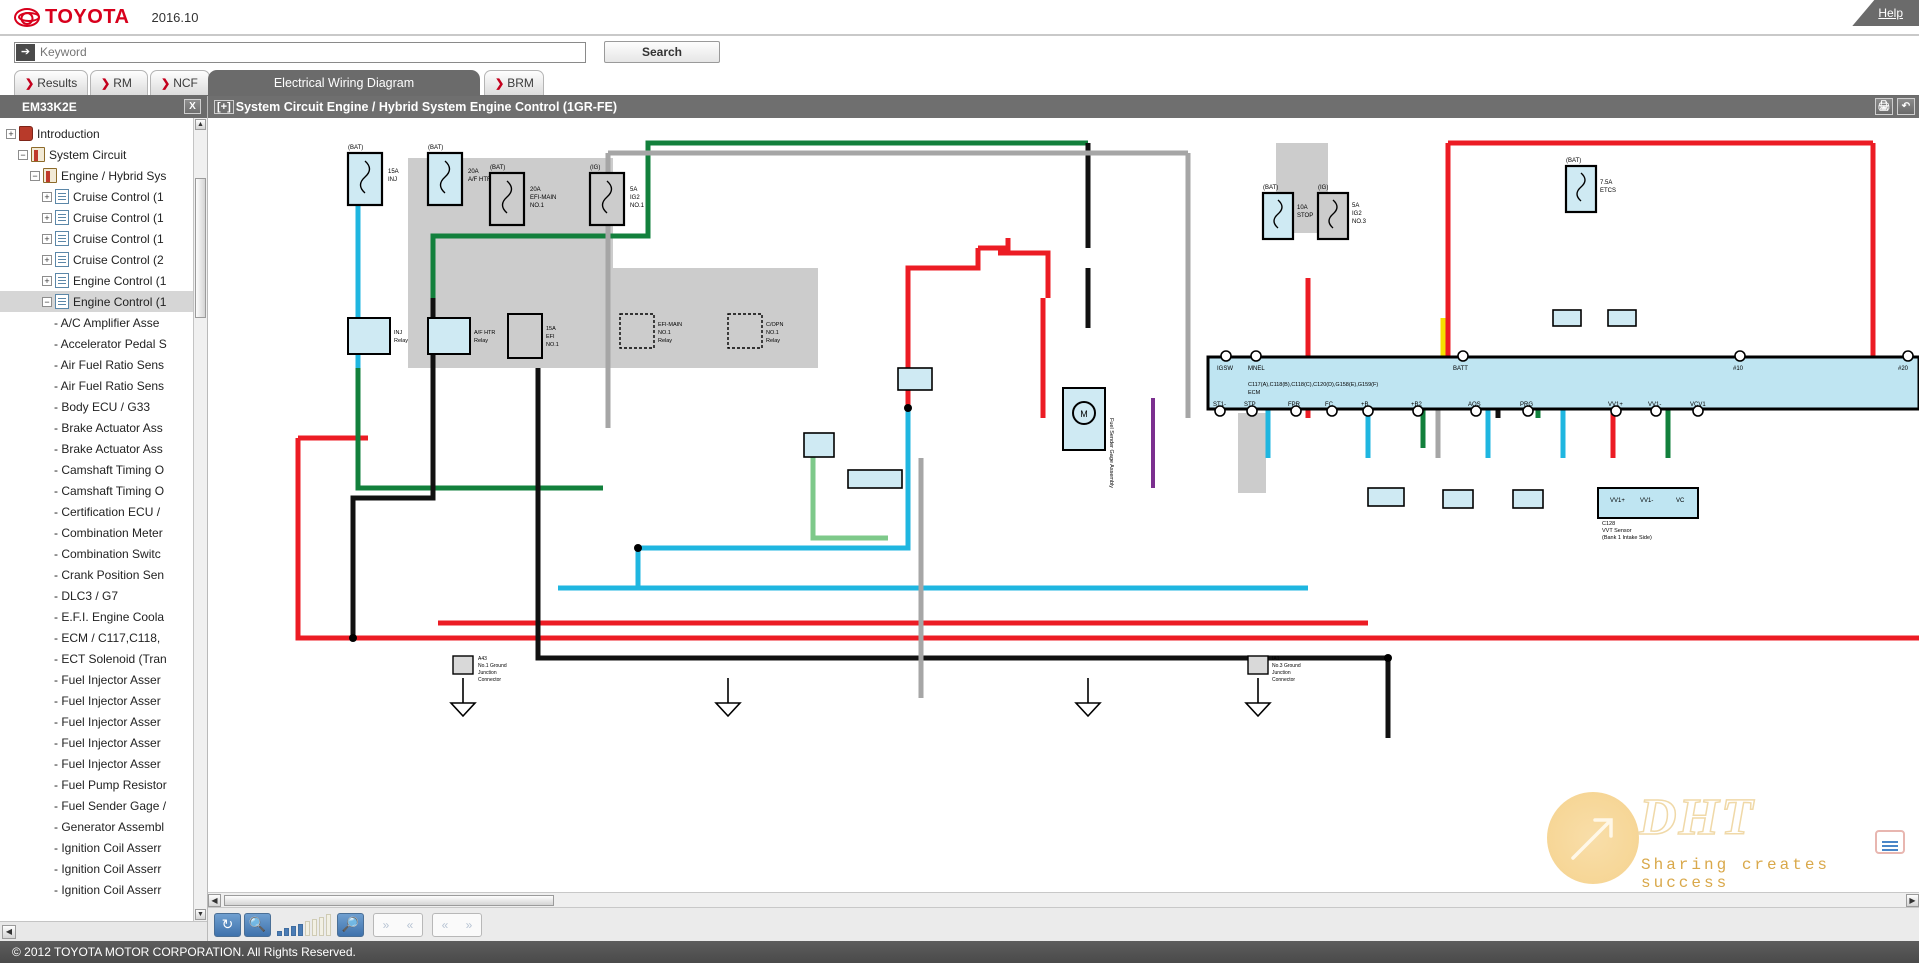 Image resolution: width=1919 pixels, height=980 pixels. I want to click on return-icon: ↶, so click(1906, 106).